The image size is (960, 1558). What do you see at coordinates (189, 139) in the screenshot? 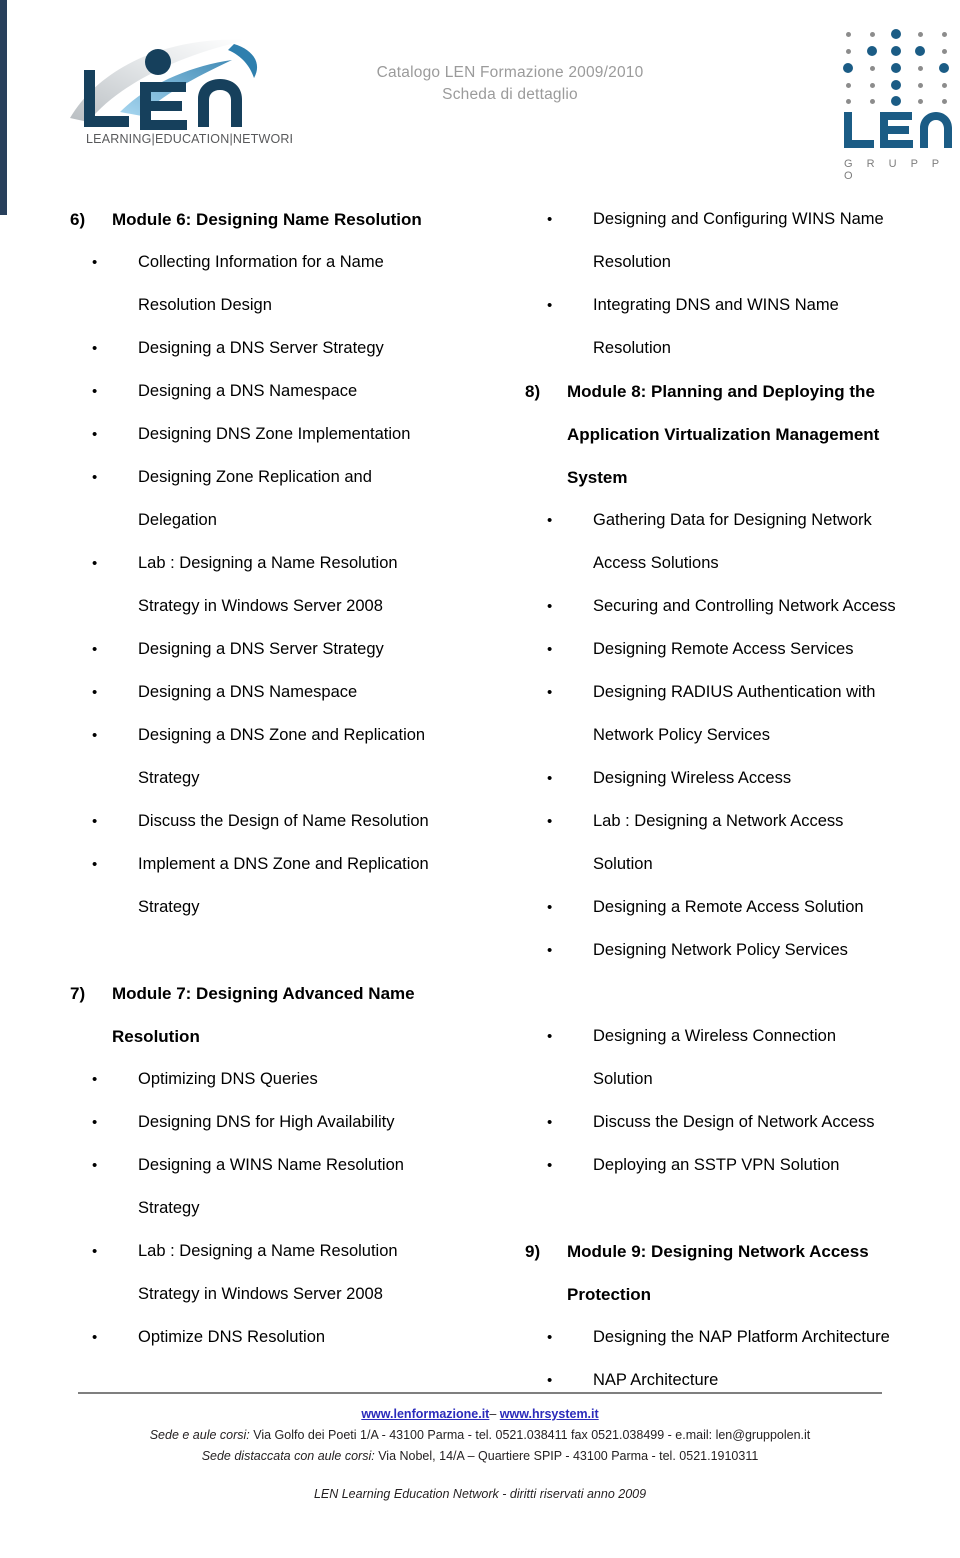
I see `len-logo-tagline: LEARNING|EDUCATION|NETWORK` at bounding box center [189, 139].